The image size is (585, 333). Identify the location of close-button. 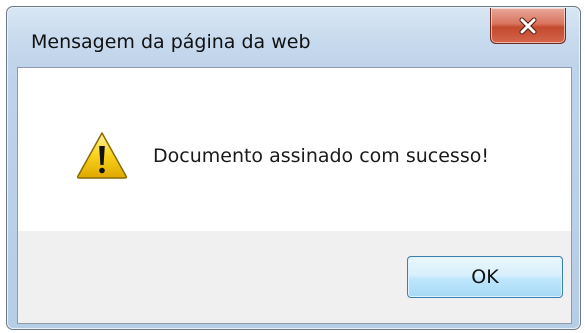
(528, 26).